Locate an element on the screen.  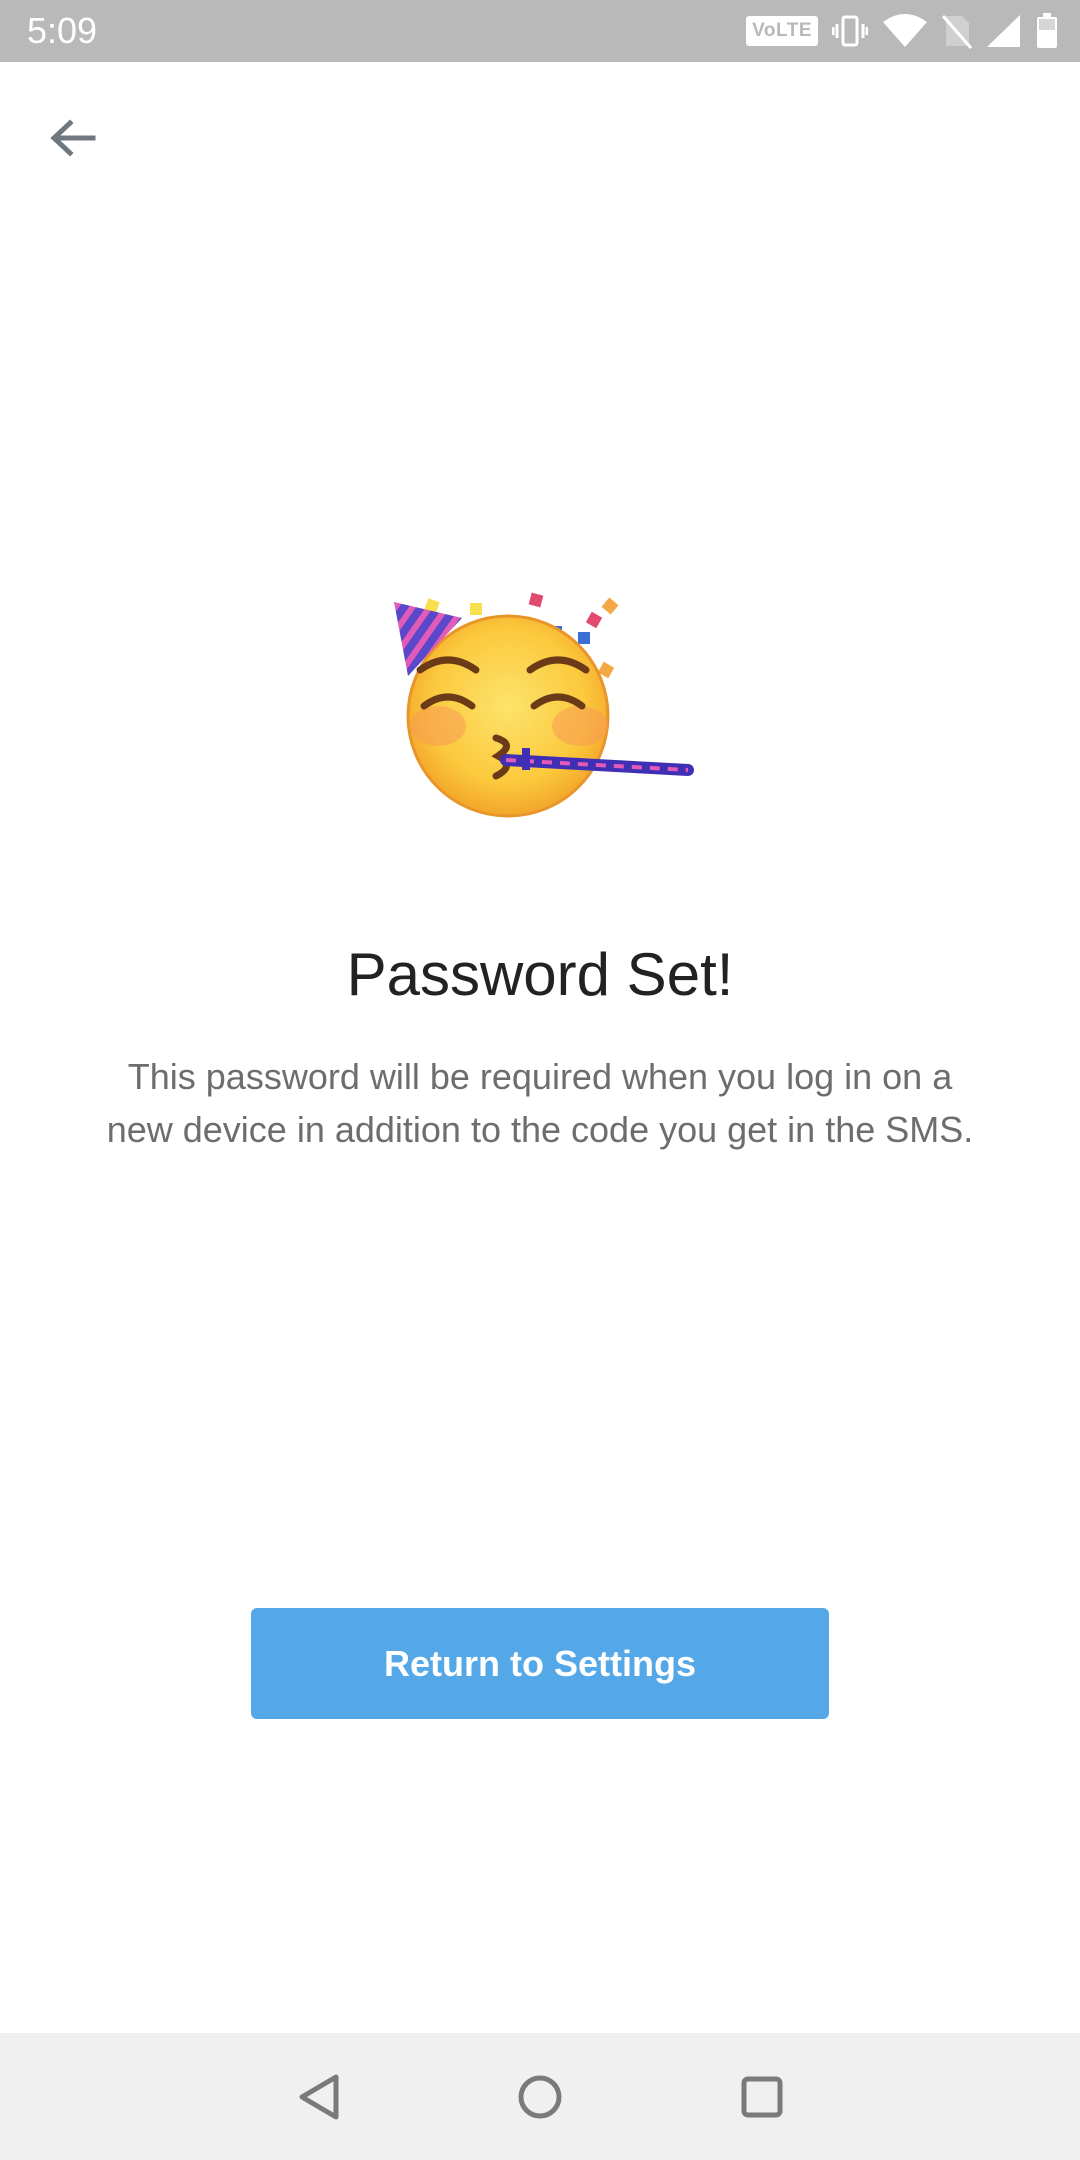
recents-square-icon is located at coordinates (762, 2097).